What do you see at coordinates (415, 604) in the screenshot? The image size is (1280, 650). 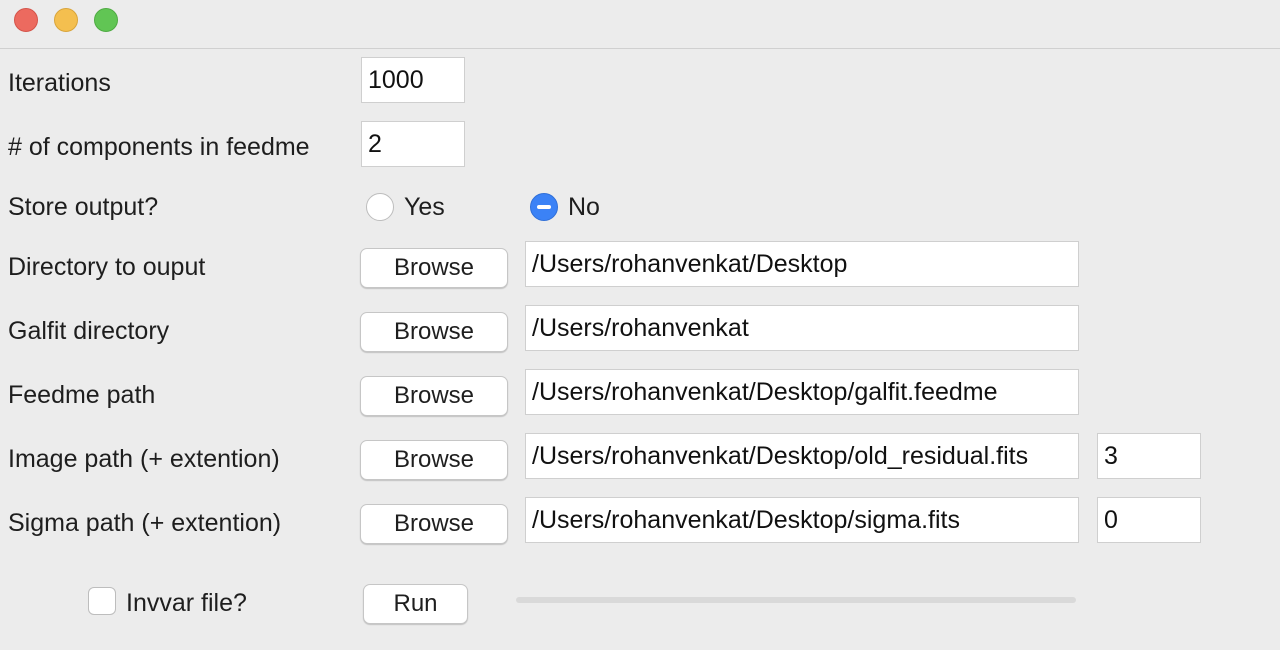 I see `run-button: Run` at bounding box center [415, 604].